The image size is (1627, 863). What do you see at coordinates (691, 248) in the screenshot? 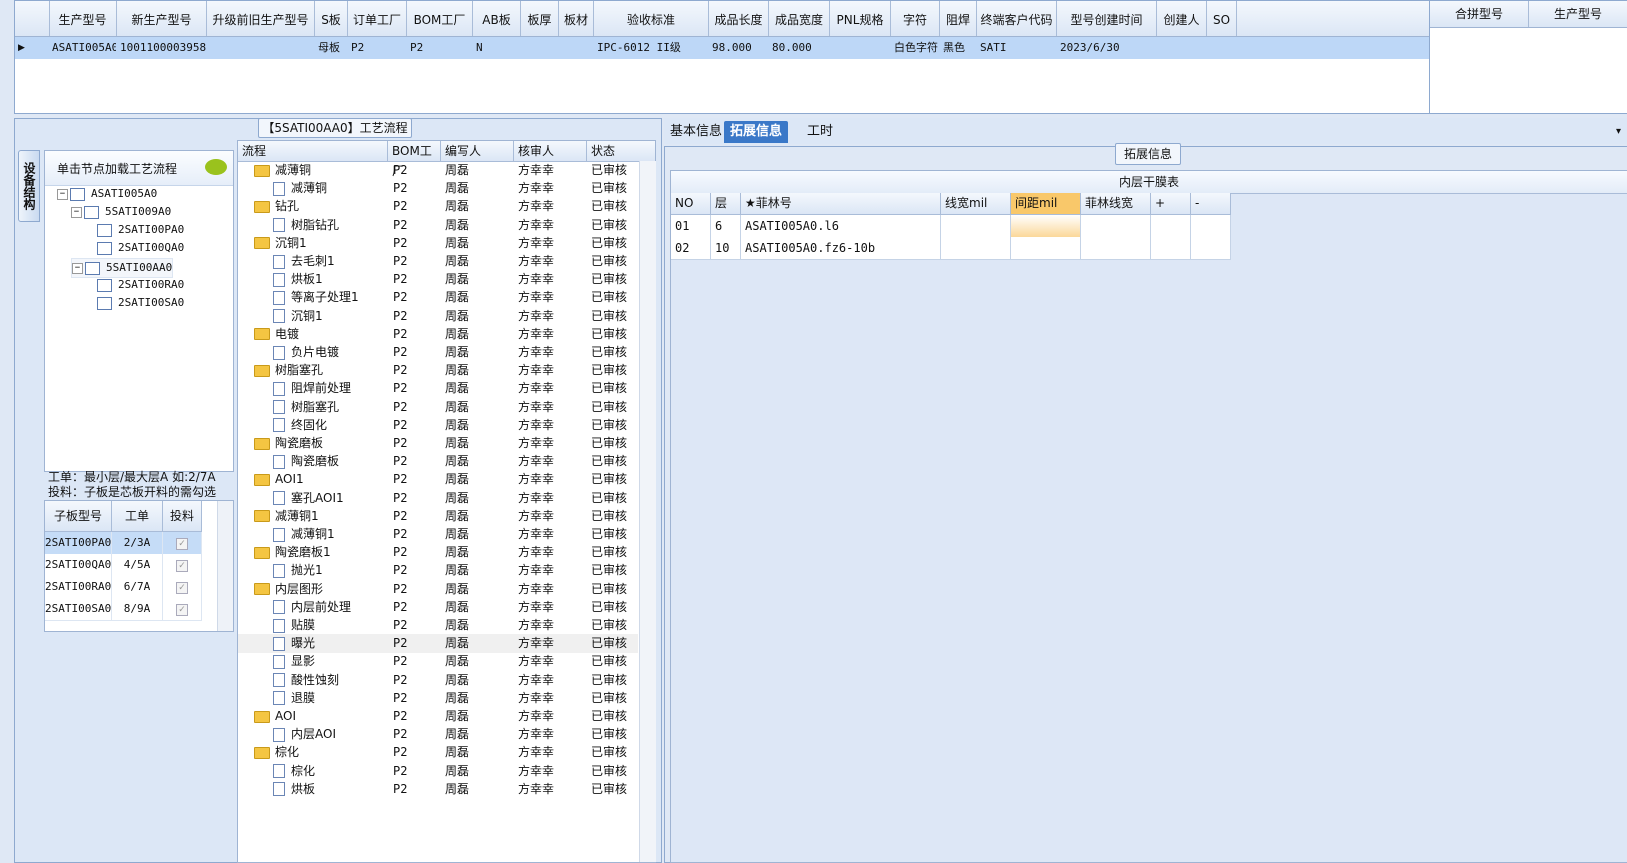
I see `dry-film-cell: 02` at bounding box center [691, 248].